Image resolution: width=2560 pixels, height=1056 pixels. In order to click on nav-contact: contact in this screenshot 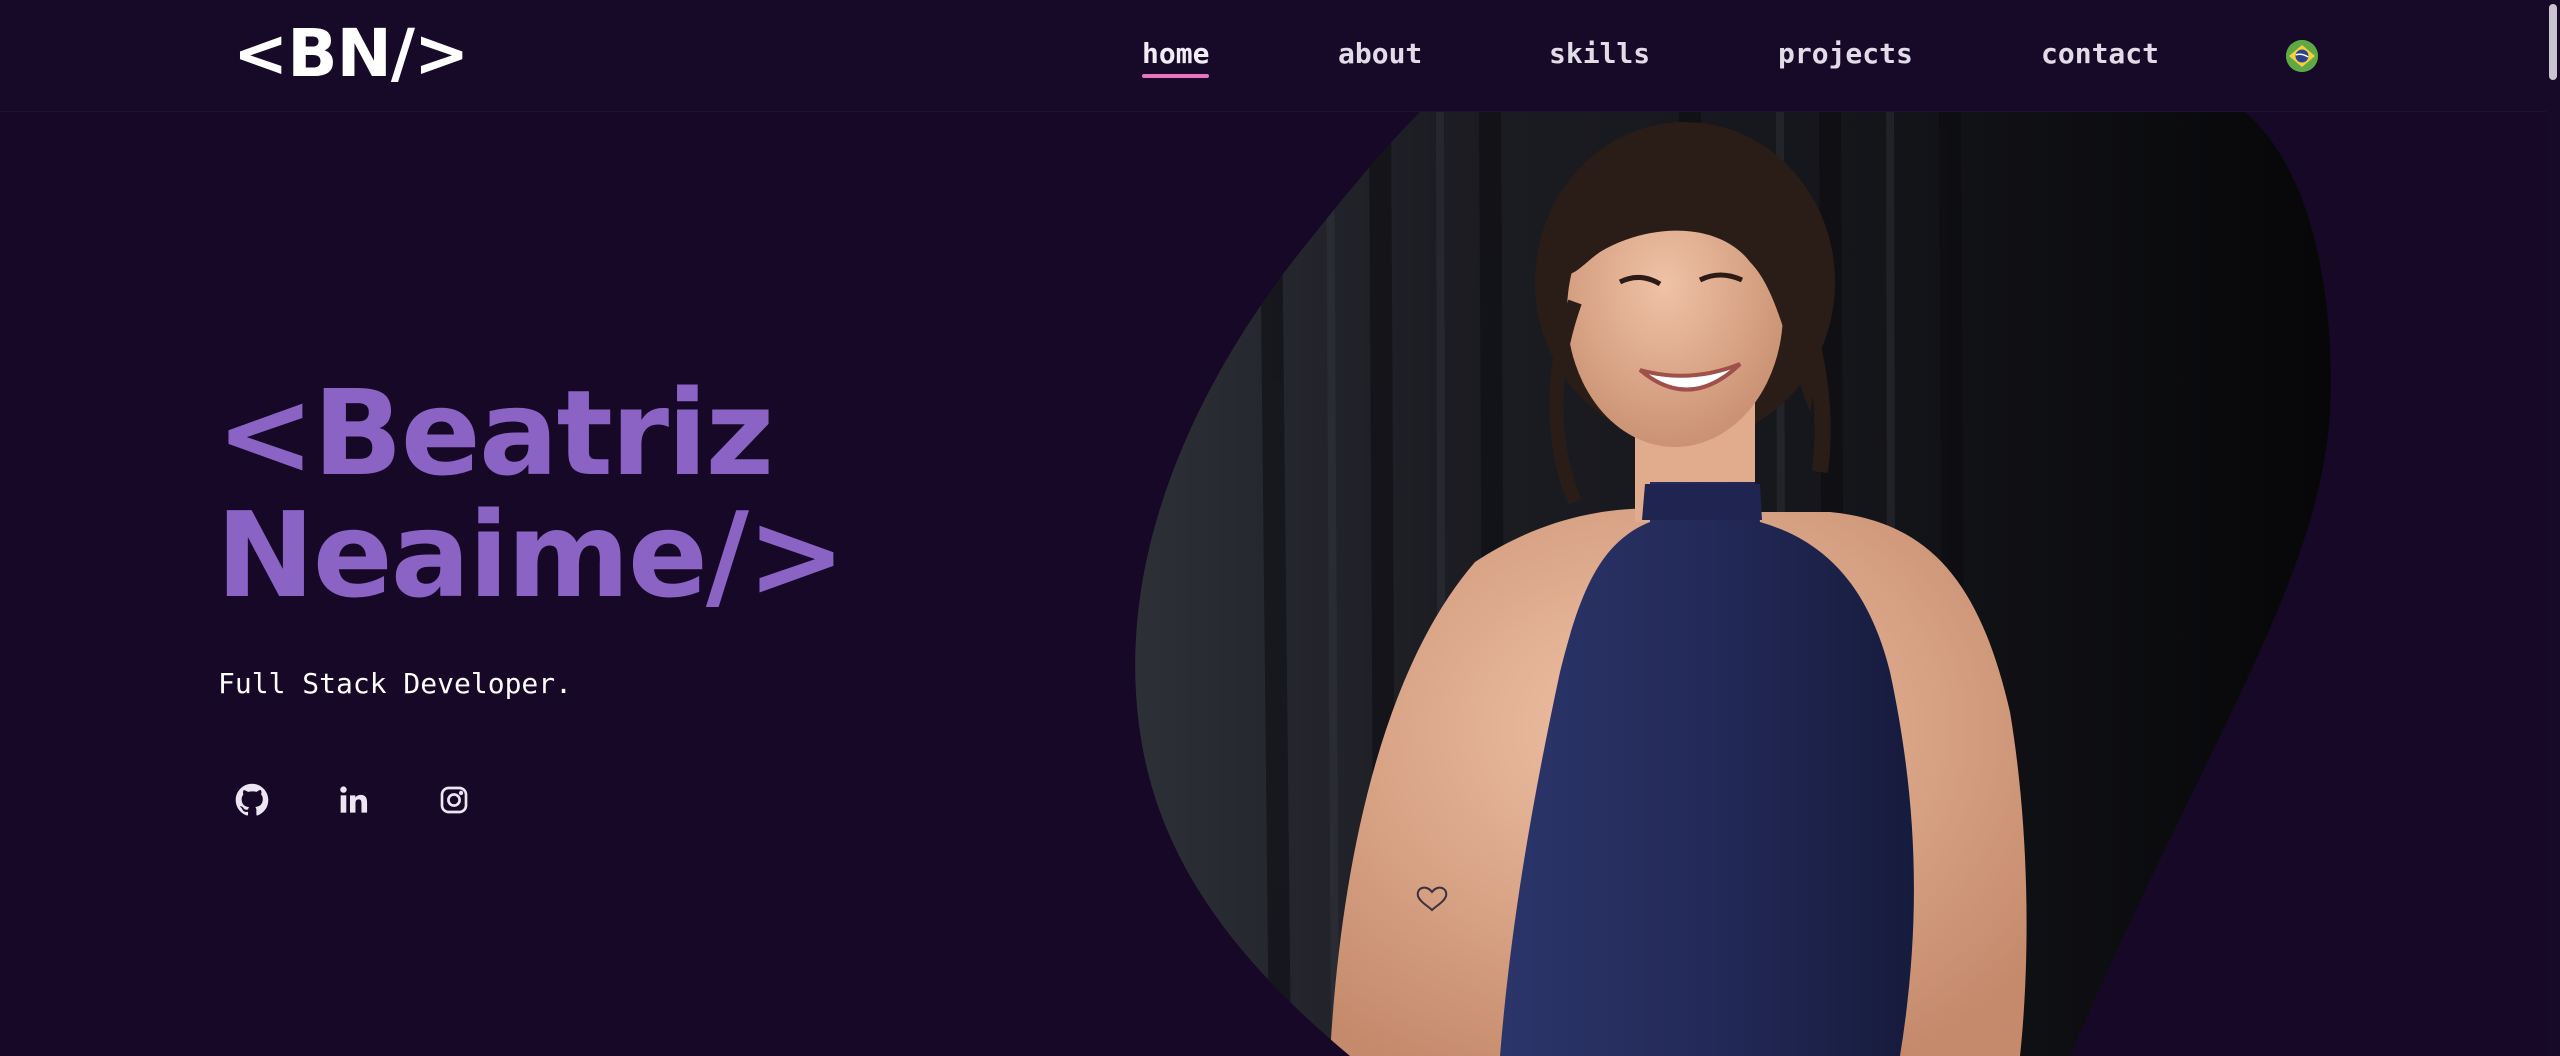, I will do `click(2100, 54)`.